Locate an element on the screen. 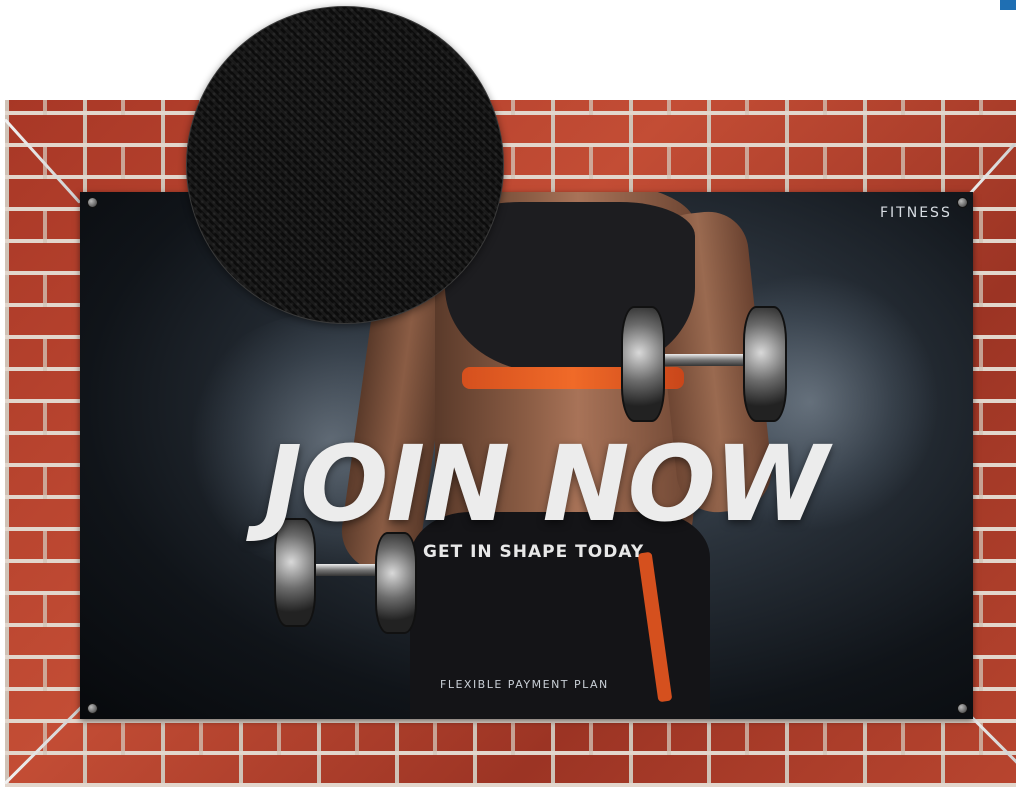 Image resolution: width=1016 pixels, height=787 pixels. headline: JOIN NOW is located at coordinates (545, 484).